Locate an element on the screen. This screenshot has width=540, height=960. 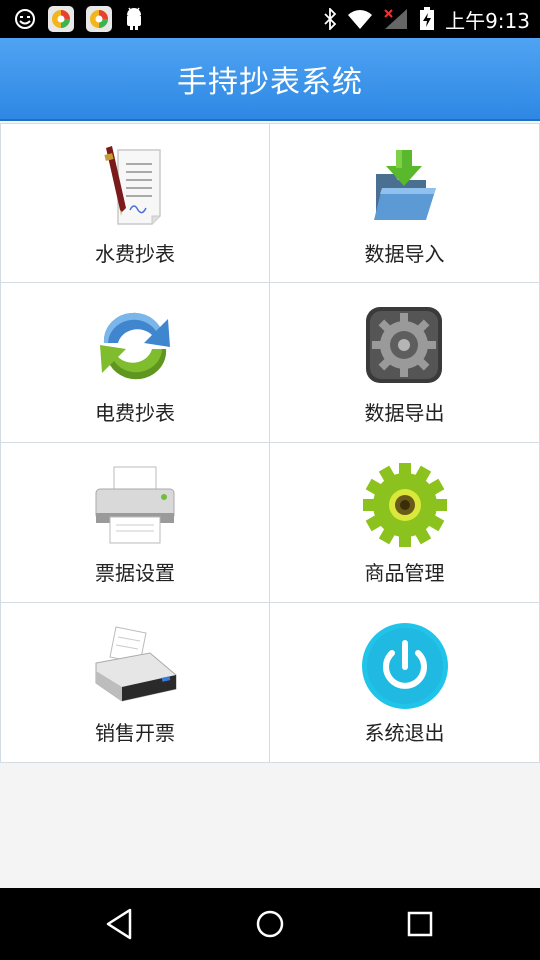
page-title: 手持抄表系统 is located at coordinates (270, 82).